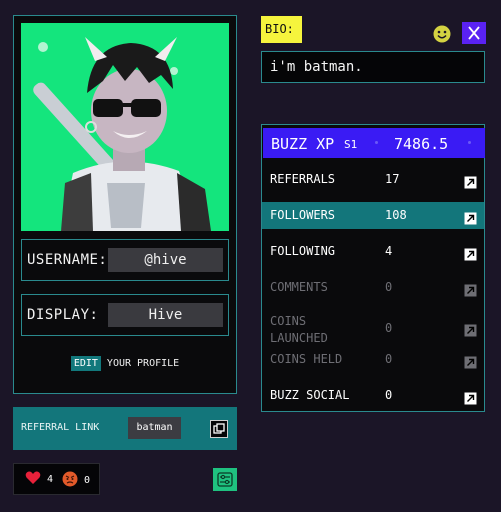 This screenshot has width=501, height=512. What do you see at coordinates (373, 359) in the screenshot?
I see `stat-row-coins-held: COINS HELD 0` at bounding box center [373, 359].